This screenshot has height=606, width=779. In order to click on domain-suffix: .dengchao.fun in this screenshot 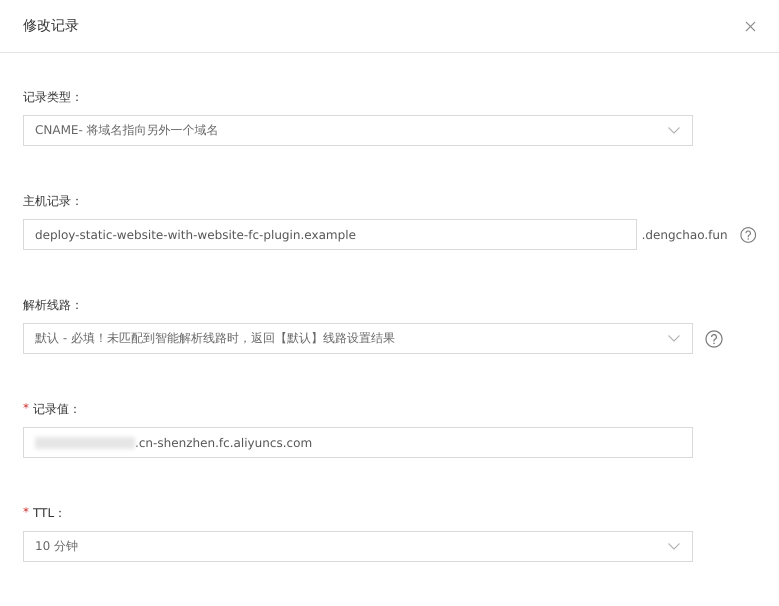, I will do `click(685, 235)`.